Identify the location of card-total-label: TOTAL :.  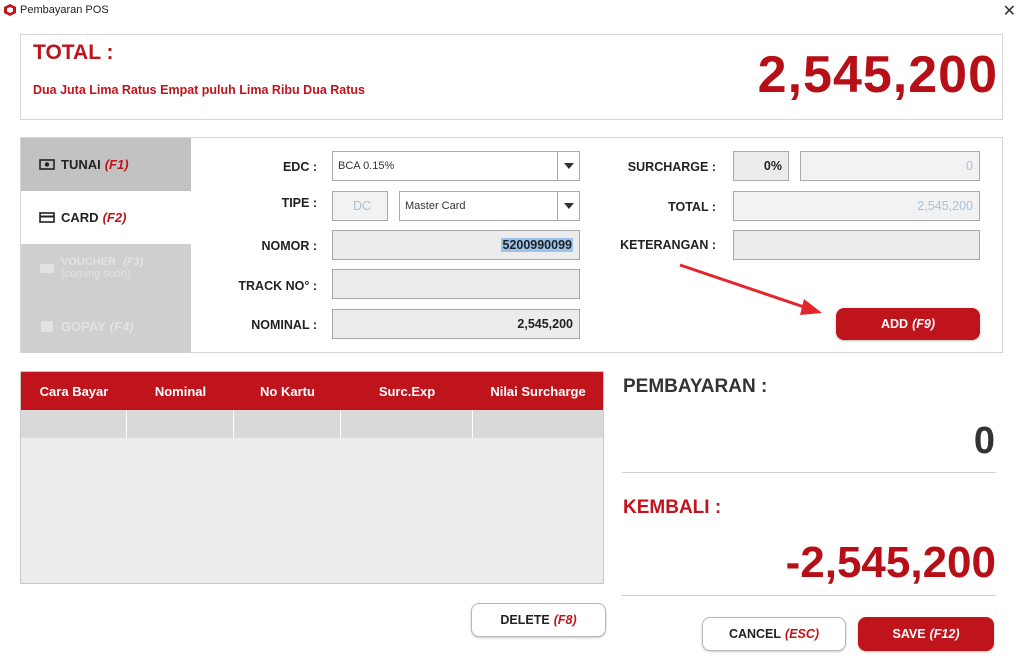
(692, 207).